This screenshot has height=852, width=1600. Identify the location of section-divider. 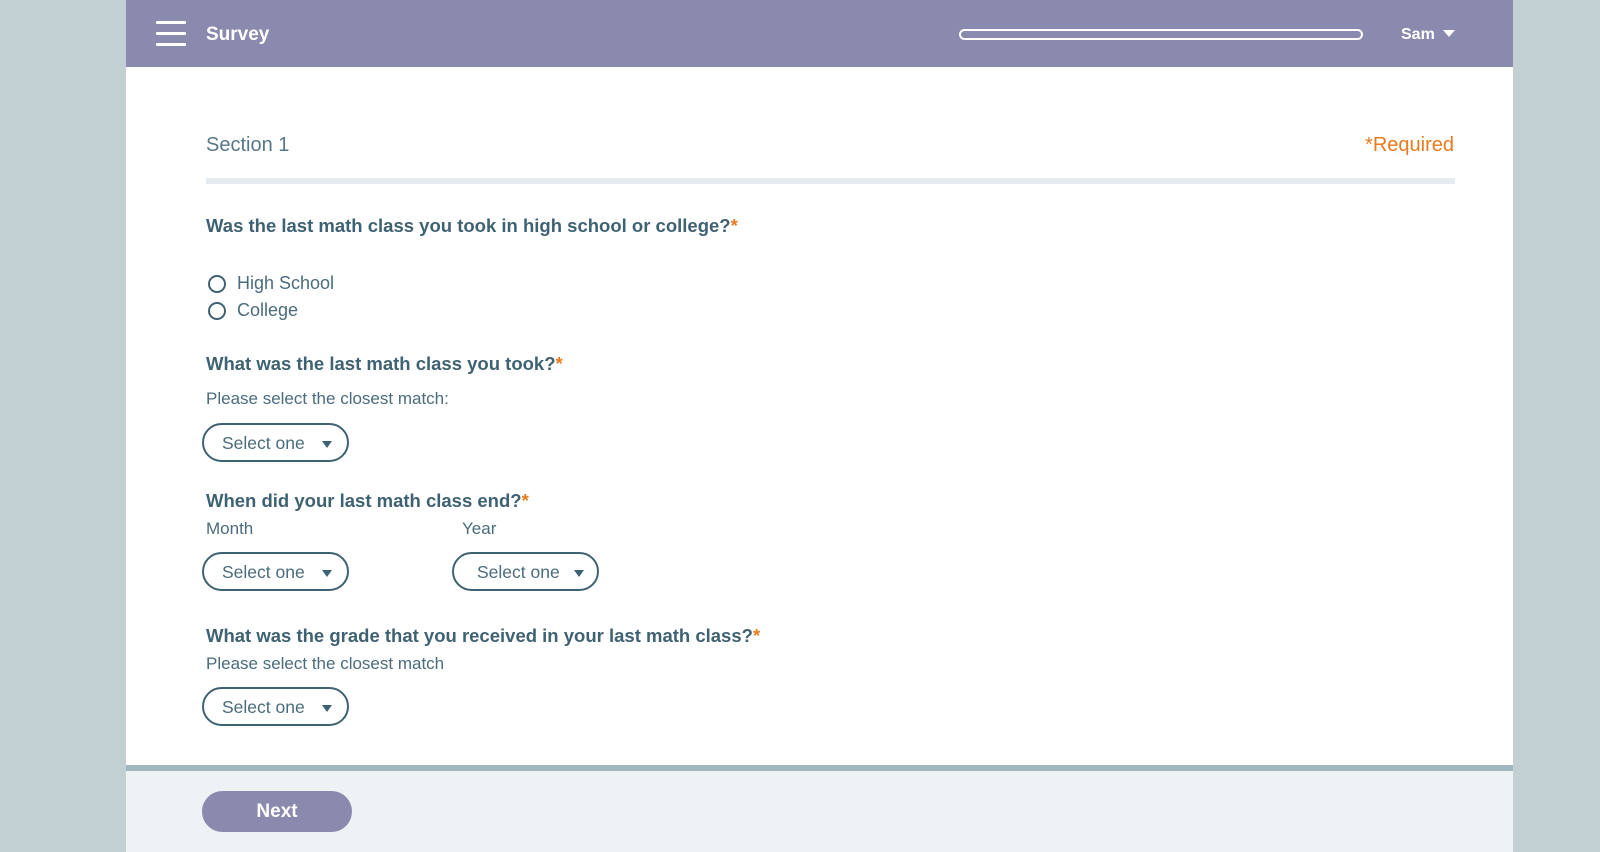
(830, 181).